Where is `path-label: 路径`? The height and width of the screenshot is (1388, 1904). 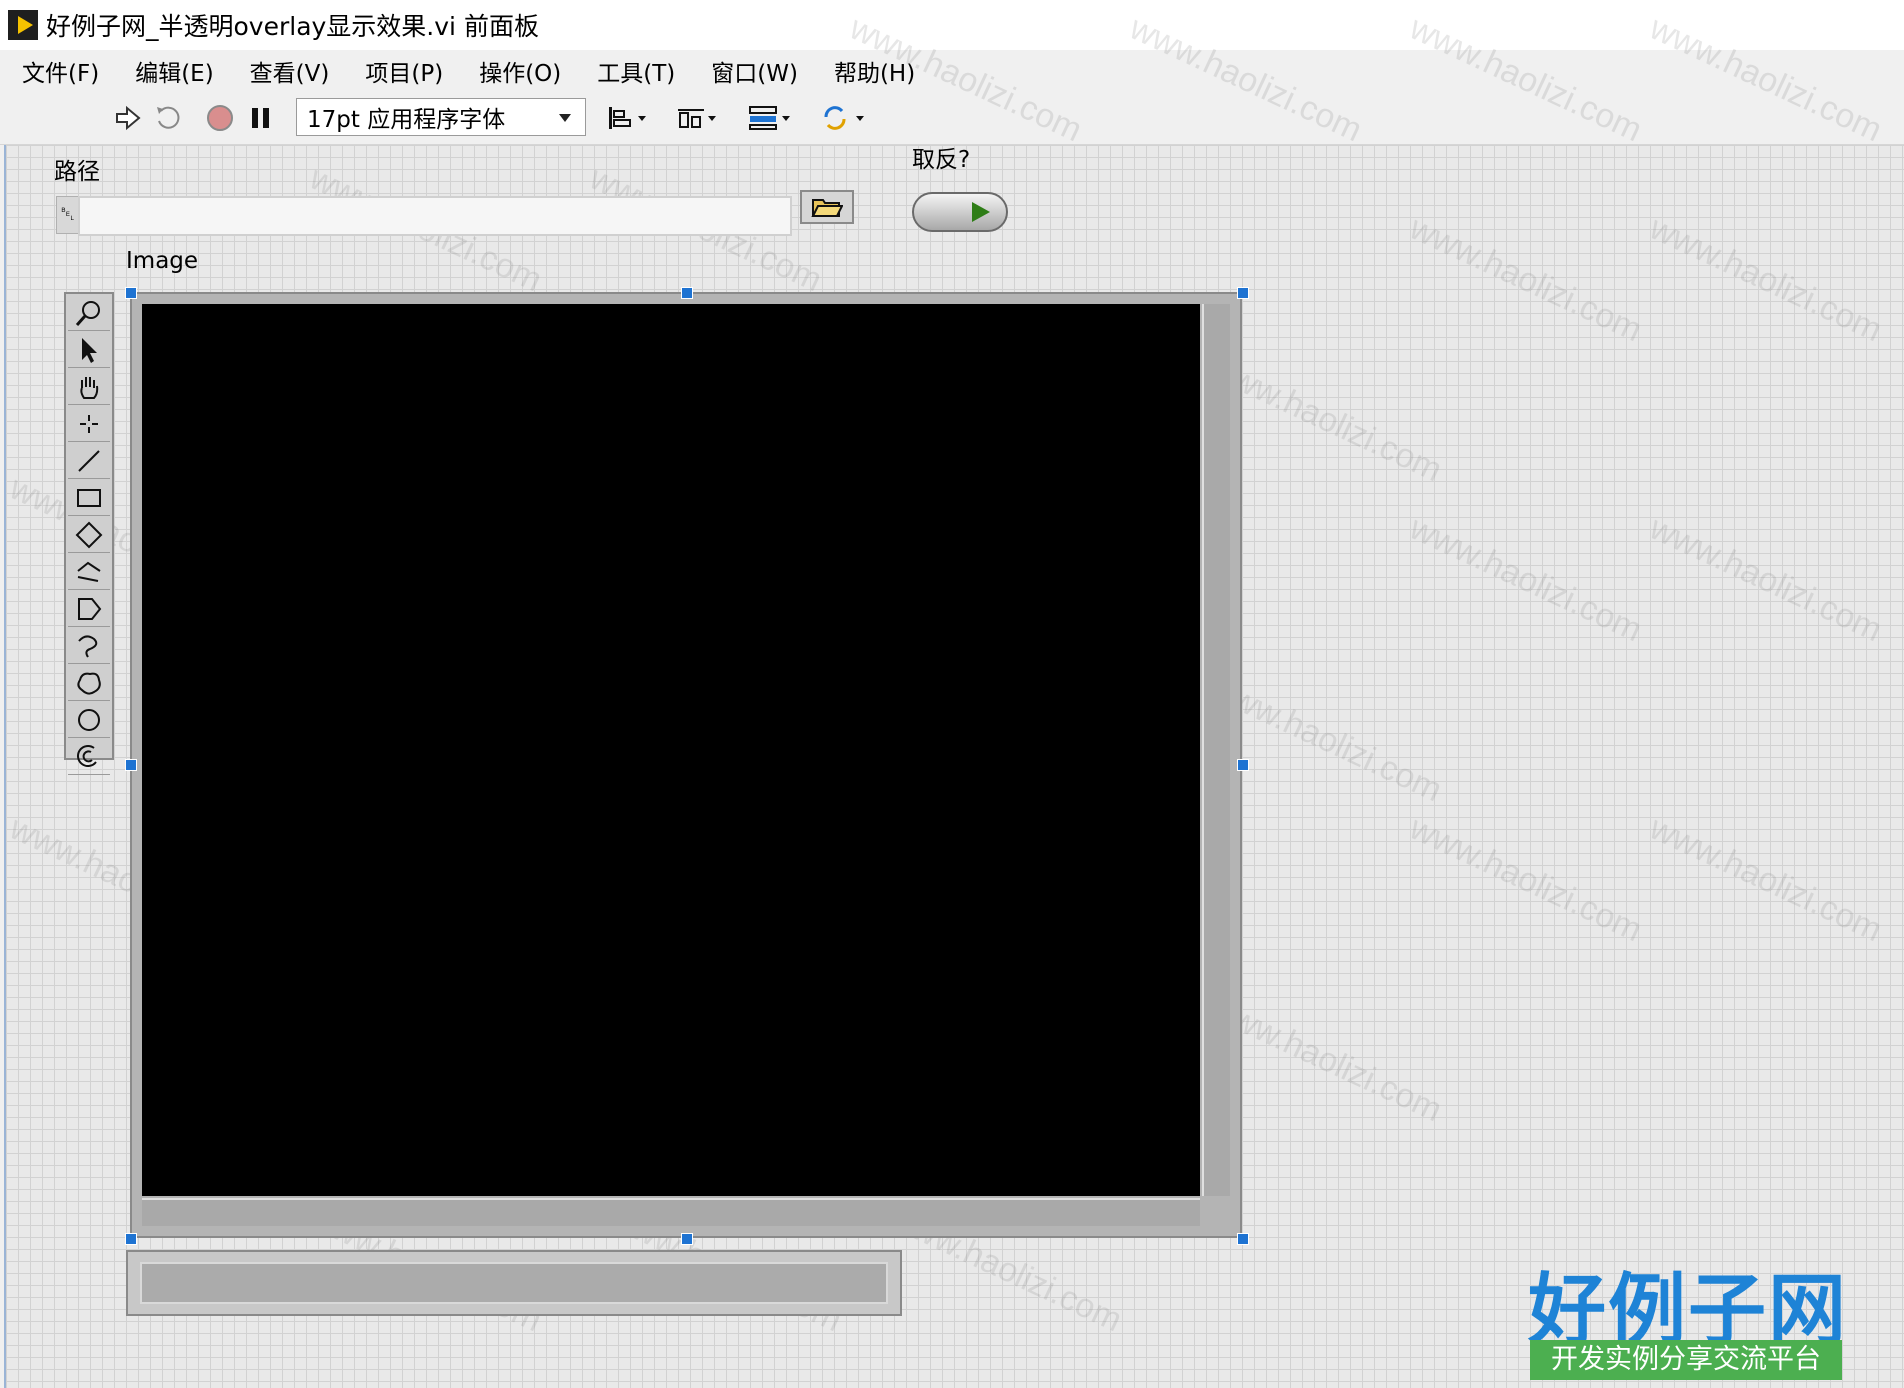
path-label: 路径 is located at coordinates (77, 172).